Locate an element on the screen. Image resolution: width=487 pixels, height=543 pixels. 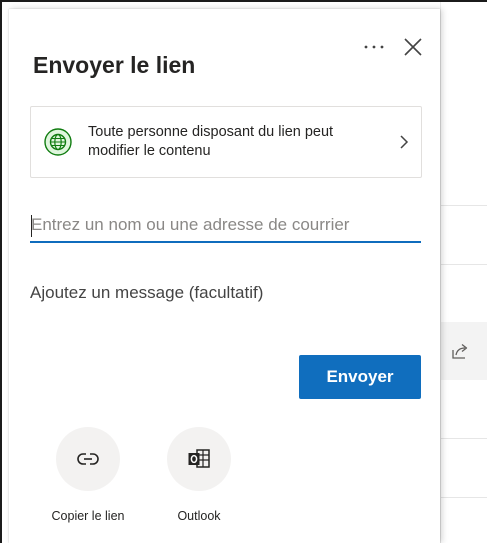
more-options-button is located at coordinates (374, 47).